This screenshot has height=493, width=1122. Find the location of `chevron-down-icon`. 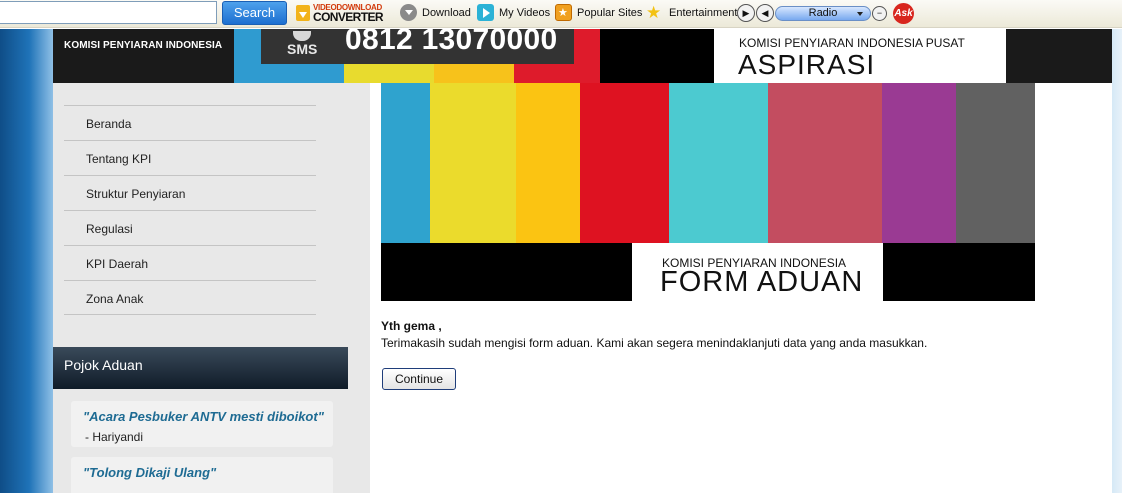

chevron-down-icon is located at coordinates (860, 14).